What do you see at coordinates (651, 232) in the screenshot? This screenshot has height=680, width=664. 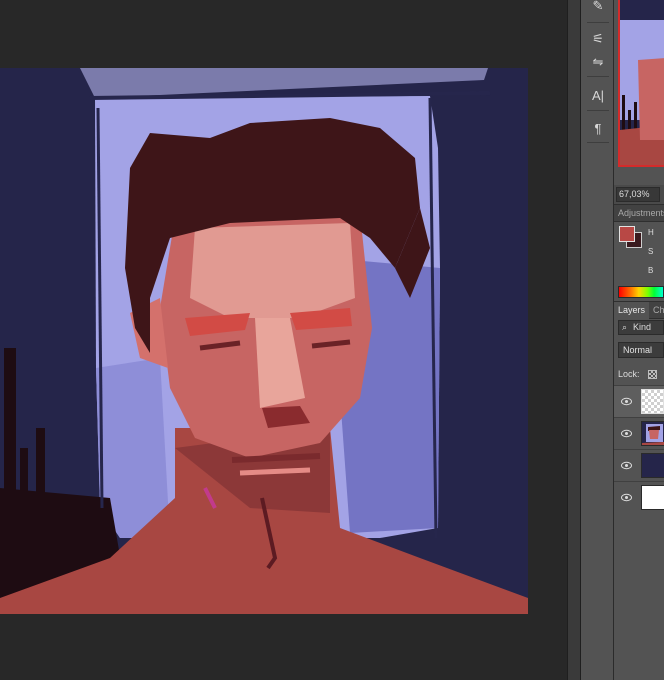 I see `hue-label: H` at bounding box center [651, 232].